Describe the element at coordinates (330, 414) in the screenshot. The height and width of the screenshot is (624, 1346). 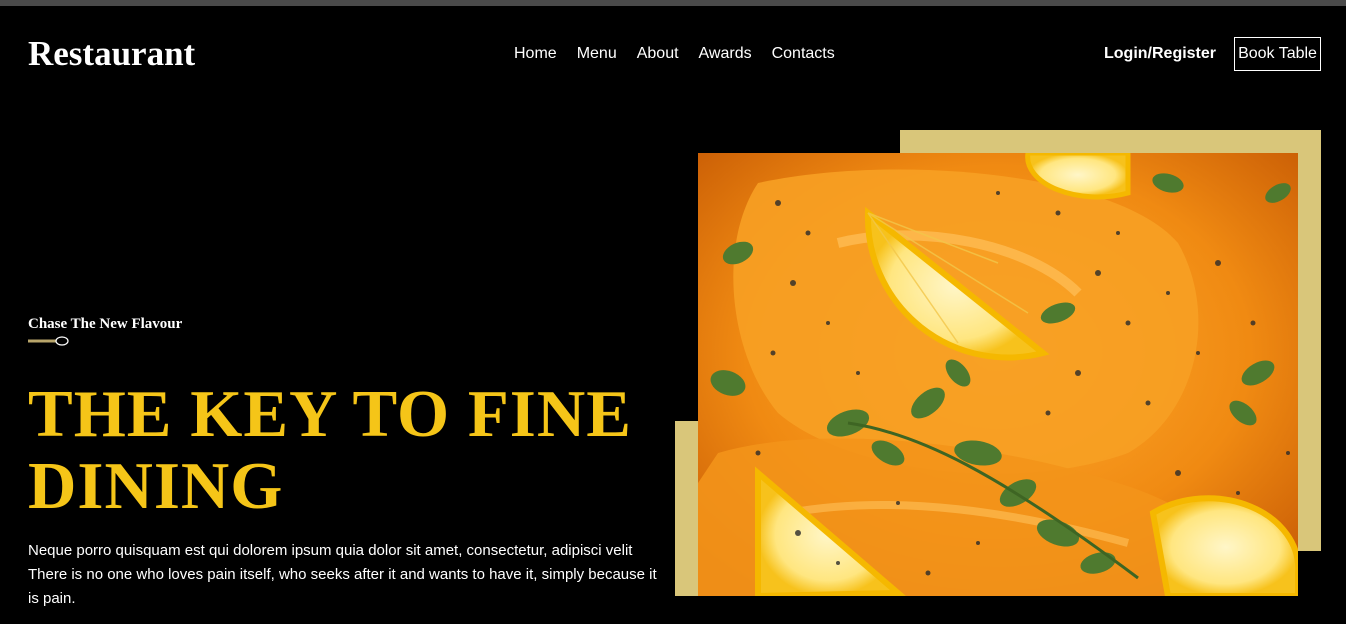
I see `hero-headline-line1: THE KEY TO FINE` at that location.